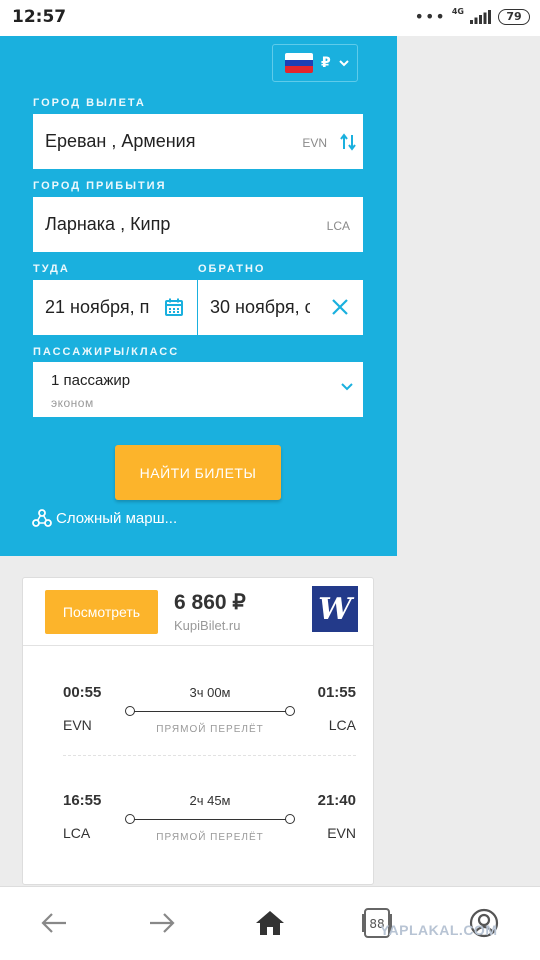  I want to click on arrival-airport: EVN, so click(341, 833).